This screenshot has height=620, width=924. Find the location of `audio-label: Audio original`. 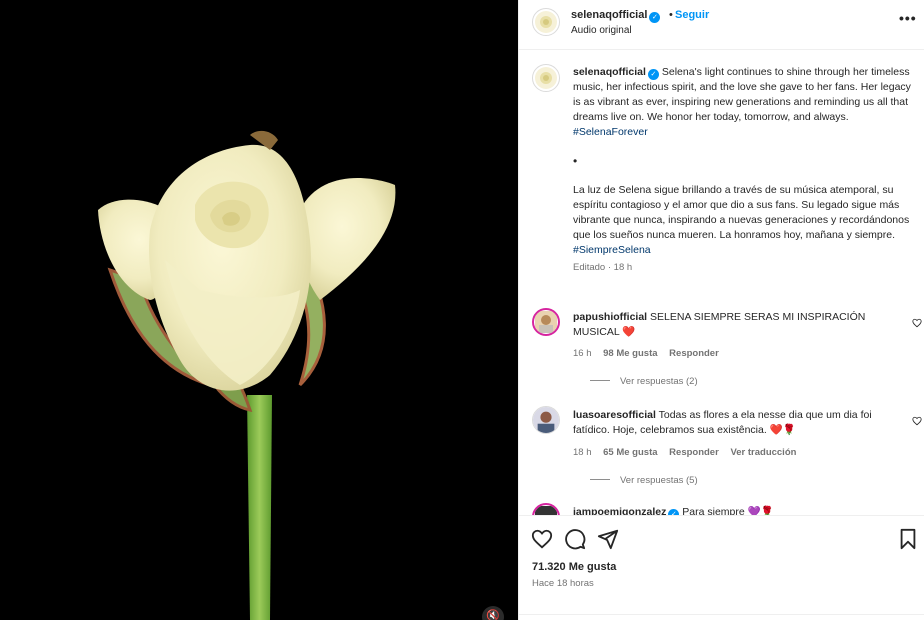

audio-label: Audio original is located at coordinates (601, 30).